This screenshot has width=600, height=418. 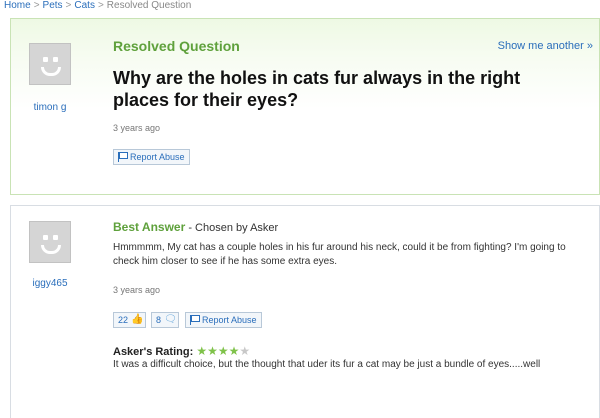 I want to click on breadcrumb-cats: Cats, so click(x=84, y=5).